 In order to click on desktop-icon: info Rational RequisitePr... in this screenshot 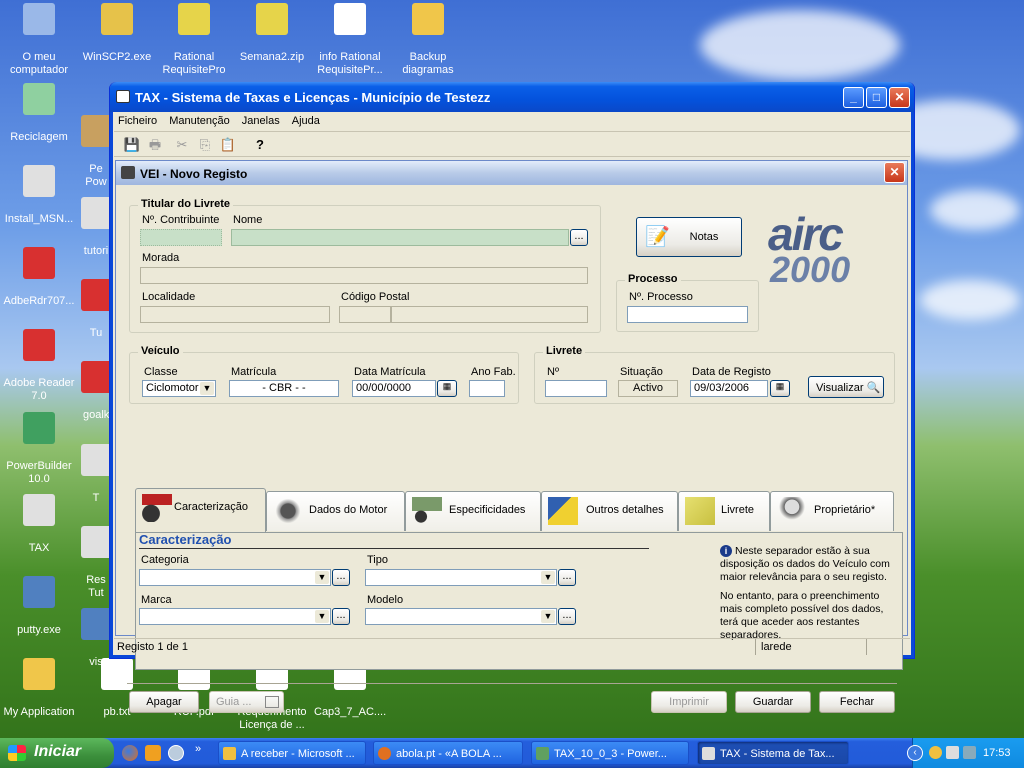, I will do `click(350, 40)`.